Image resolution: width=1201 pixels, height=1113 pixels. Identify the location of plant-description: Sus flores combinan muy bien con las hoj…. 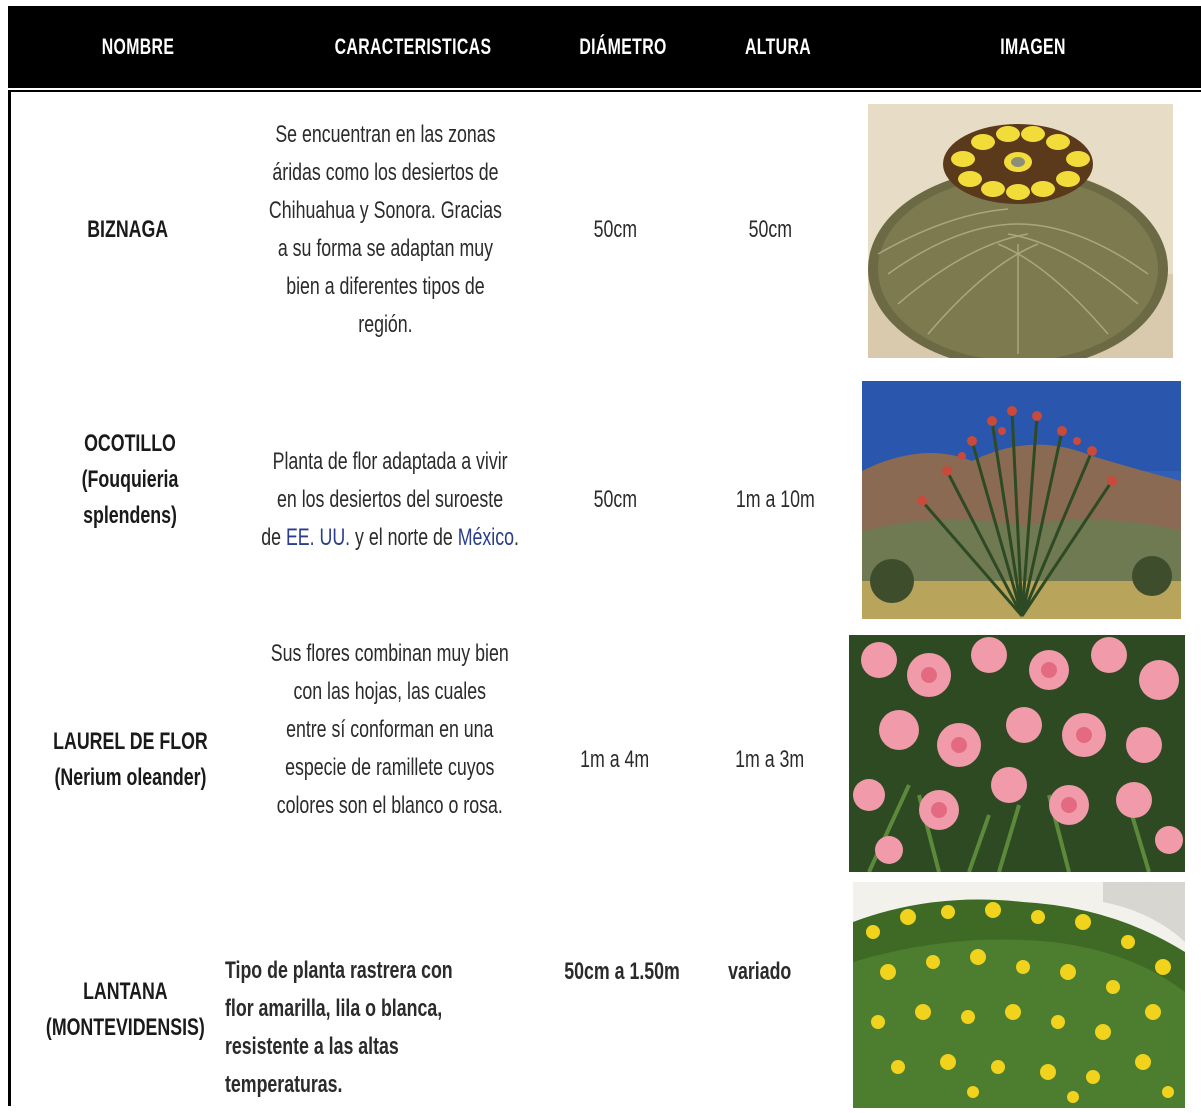
(390, 729).